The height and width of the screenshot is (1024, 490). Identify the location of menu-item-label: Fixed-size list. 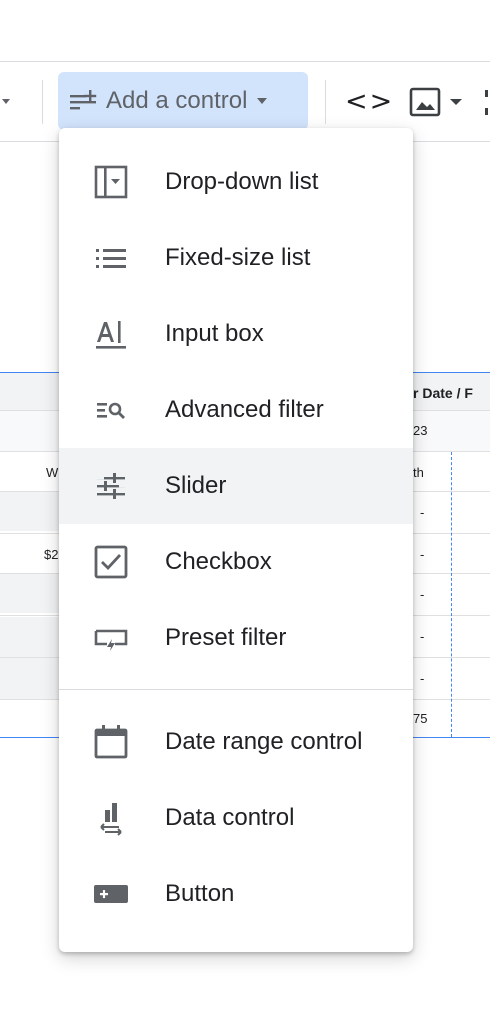
(238, 257).